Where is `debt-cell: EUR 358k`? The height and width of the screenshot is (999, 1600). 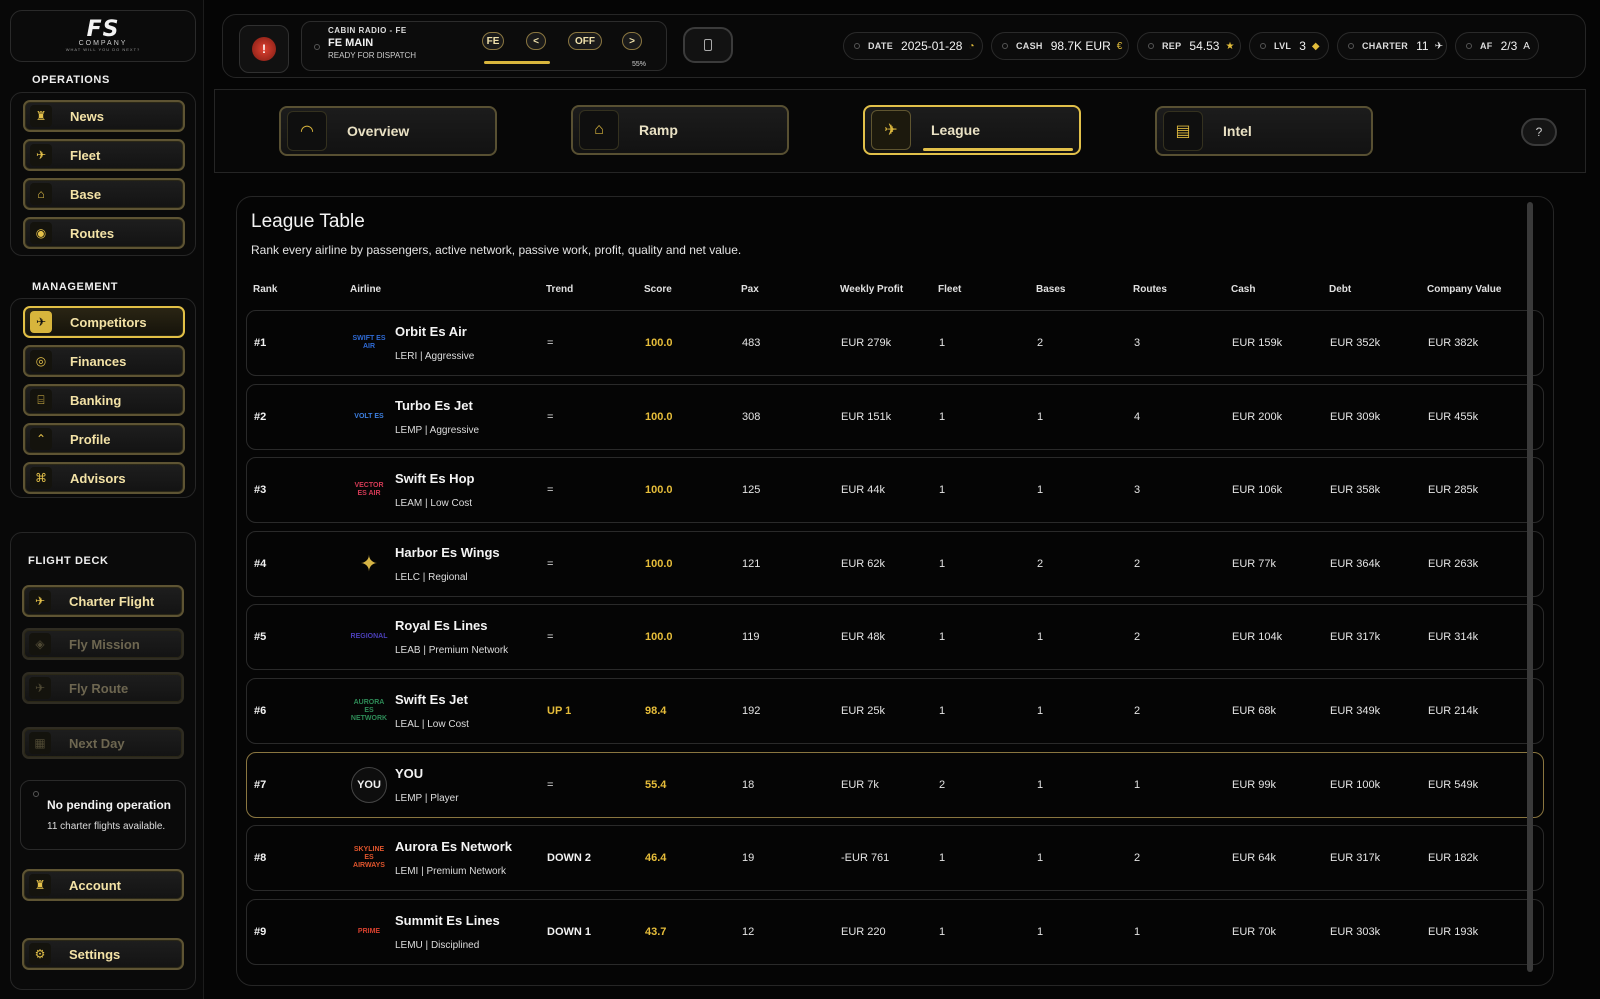 debt-cell: EUR 358k is located at coordinates (1355, 490).